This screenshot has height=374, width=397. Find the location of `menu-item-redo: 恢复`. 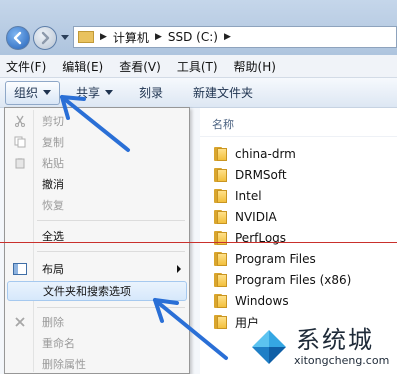

menu-item-redo: 恢复 is located at coordinates (97, 205).